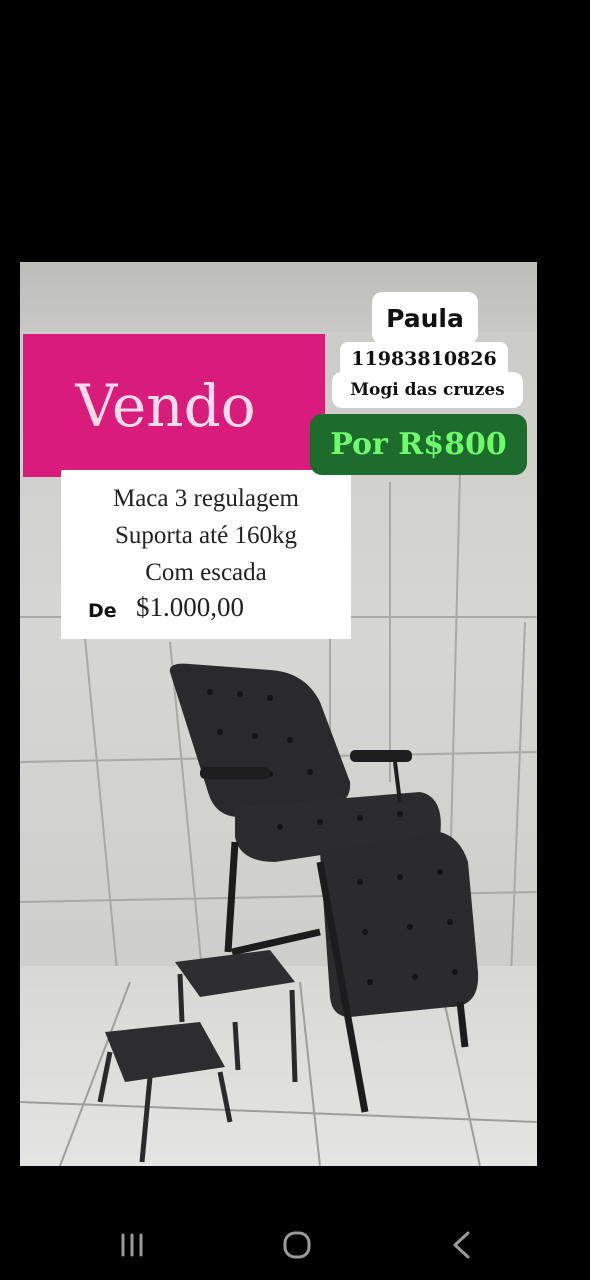  I want to click on back-icon, so click(461, 1245).